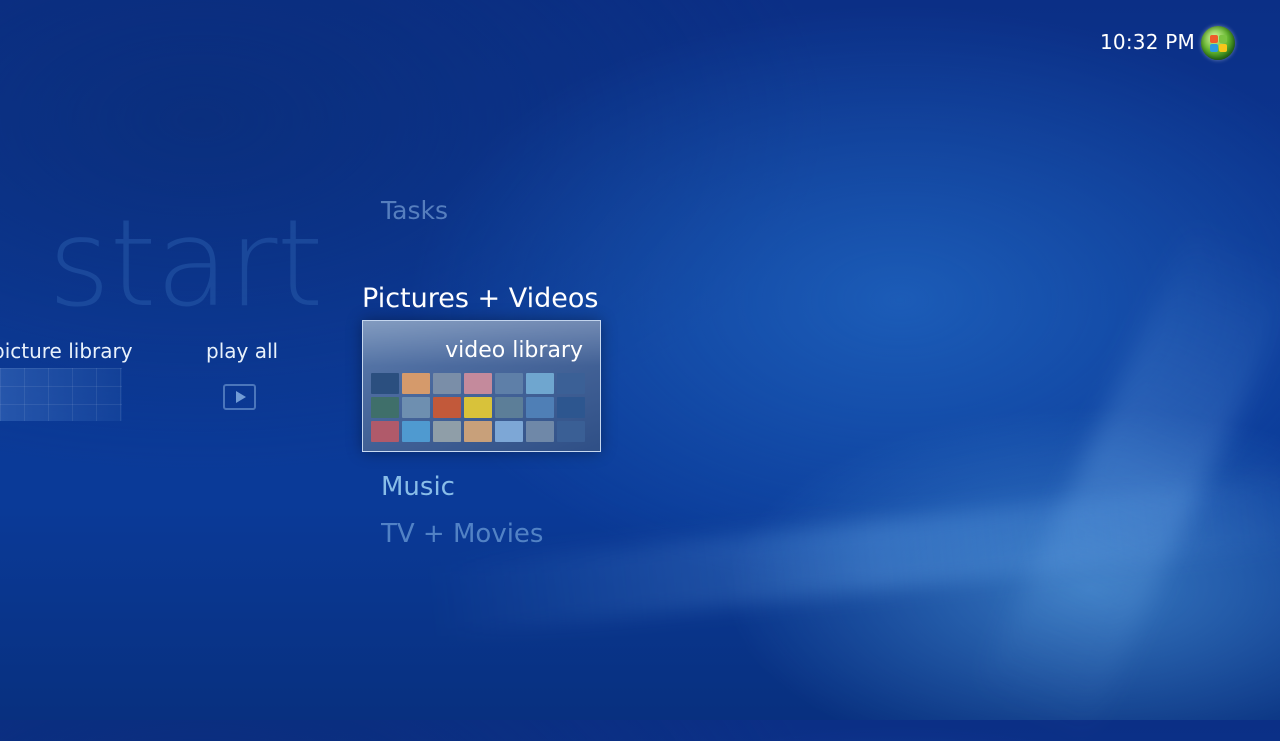 The image size is (1280, 741). I want to click on video-thumbnails, so click(481, 409).